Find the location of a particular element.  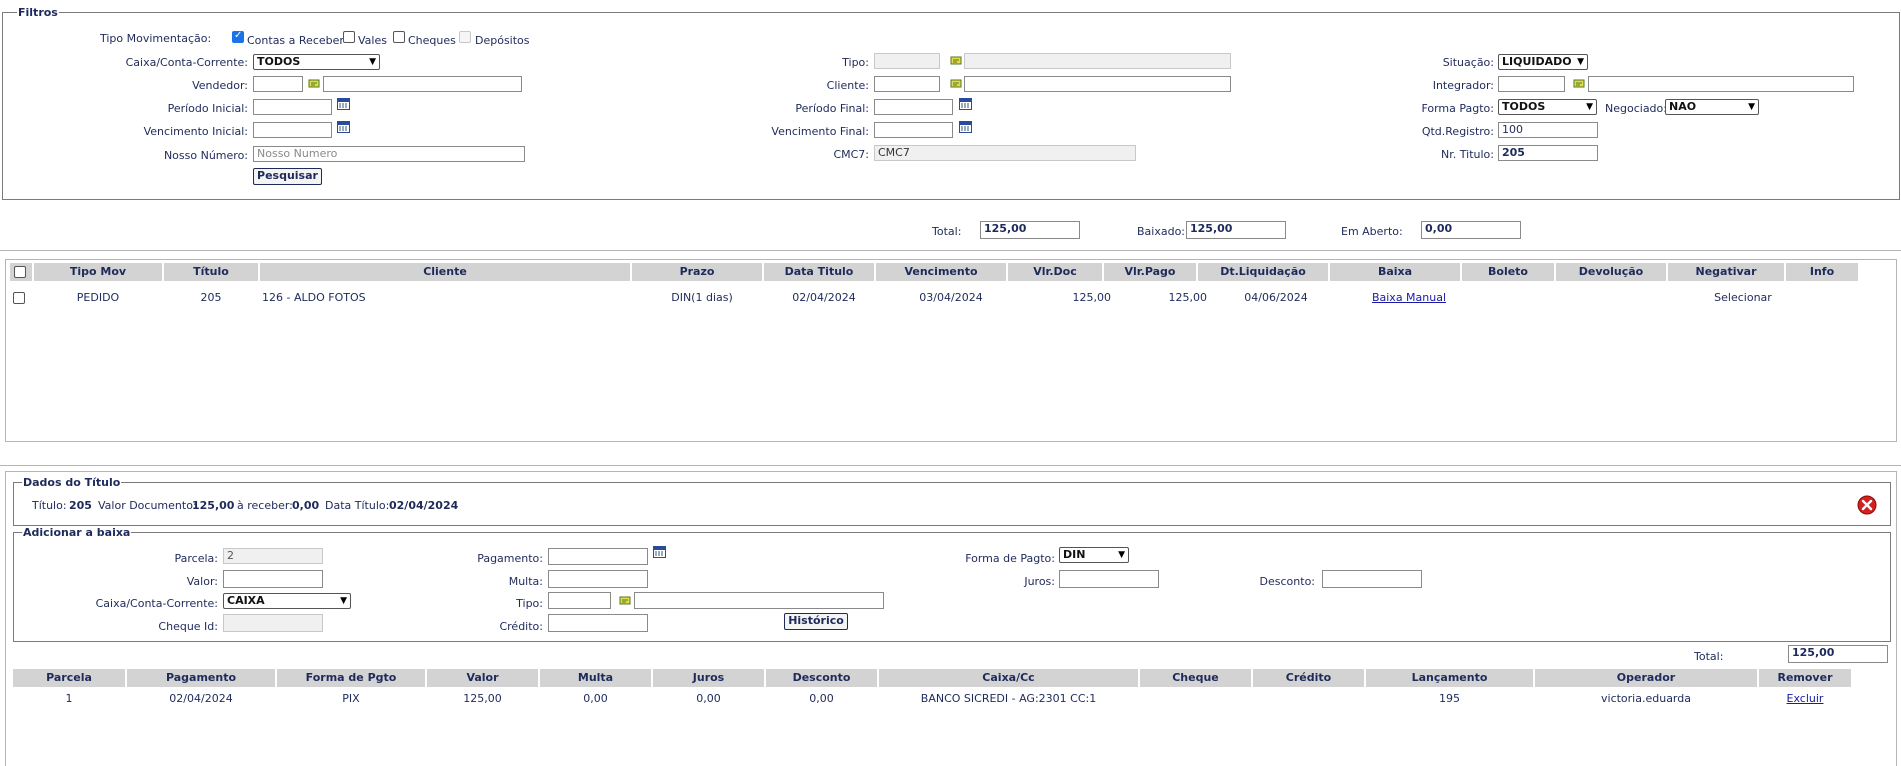

forma-pagto-label: Forma Pagto: is located at coordinates (1457, 108).